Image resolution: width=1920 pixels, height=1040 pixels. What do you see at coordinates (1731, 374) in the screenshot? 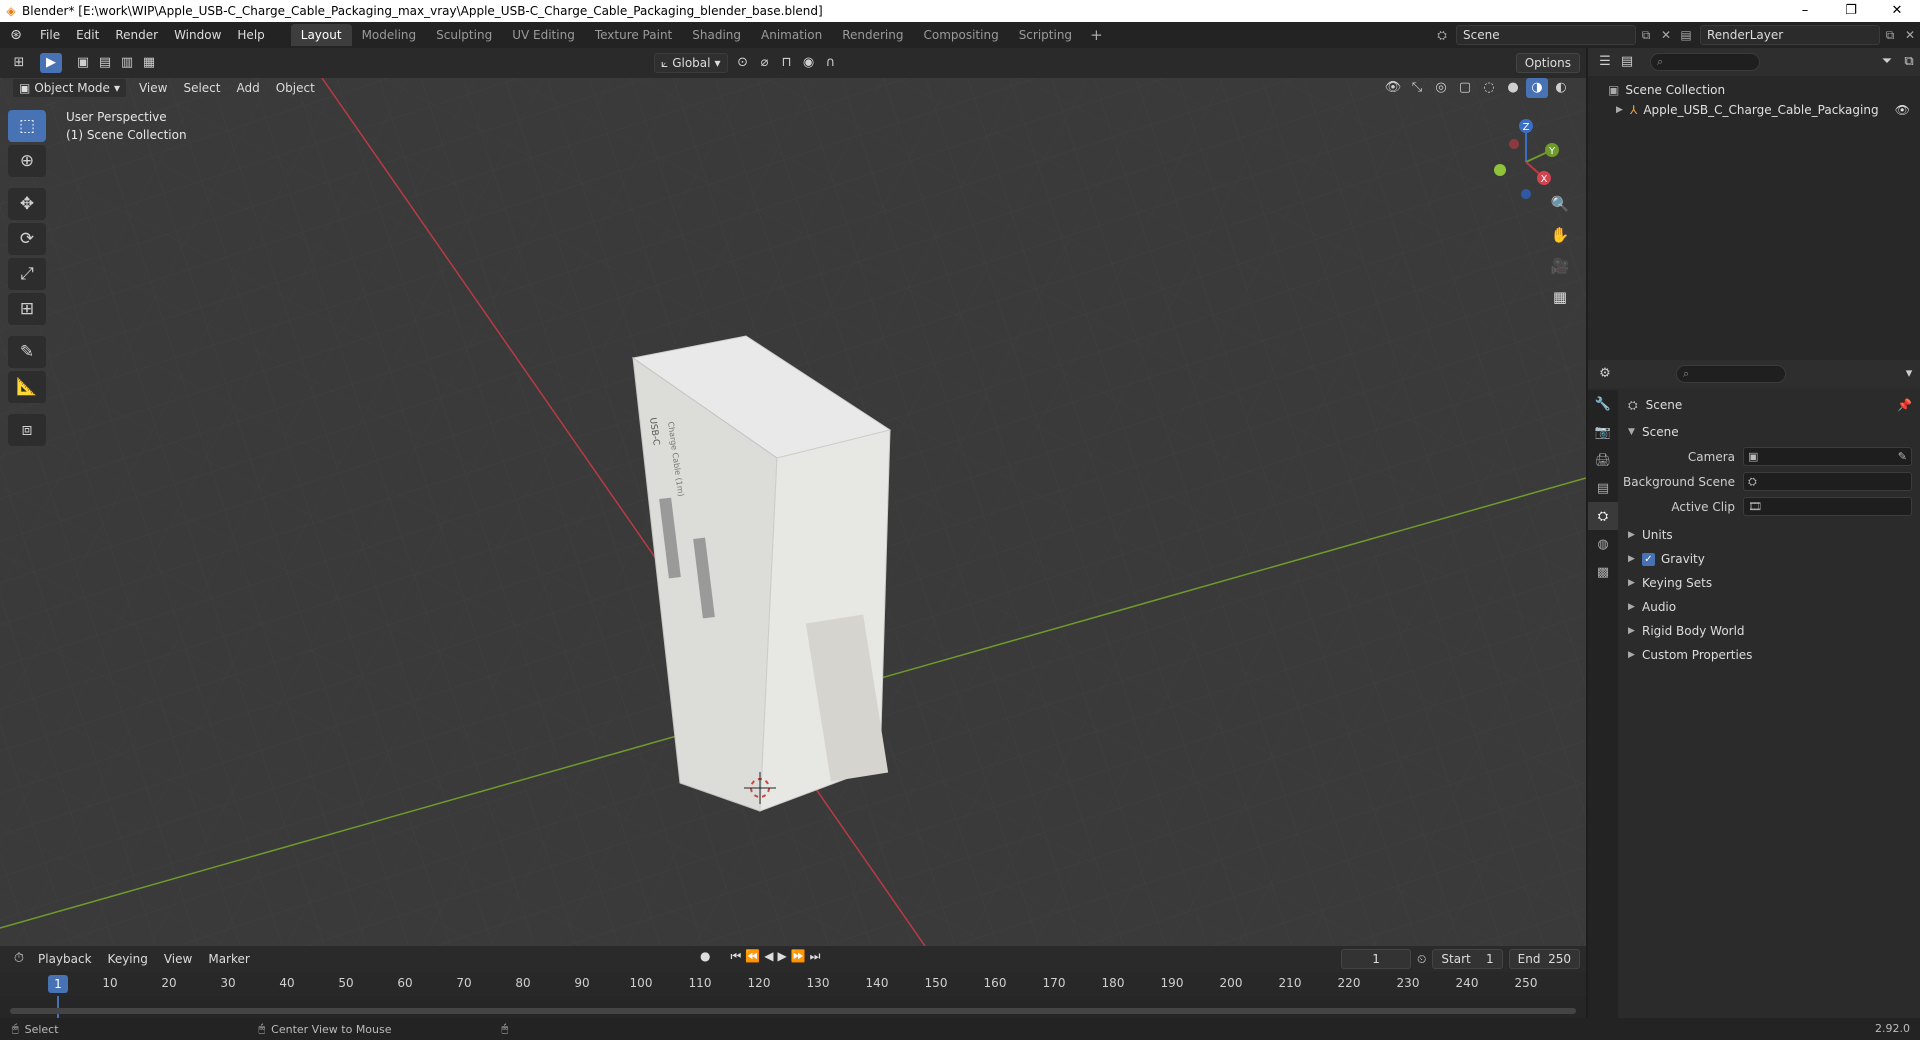
I see `properties-search-icon: ⌕` at bounding box center [1731, 374].